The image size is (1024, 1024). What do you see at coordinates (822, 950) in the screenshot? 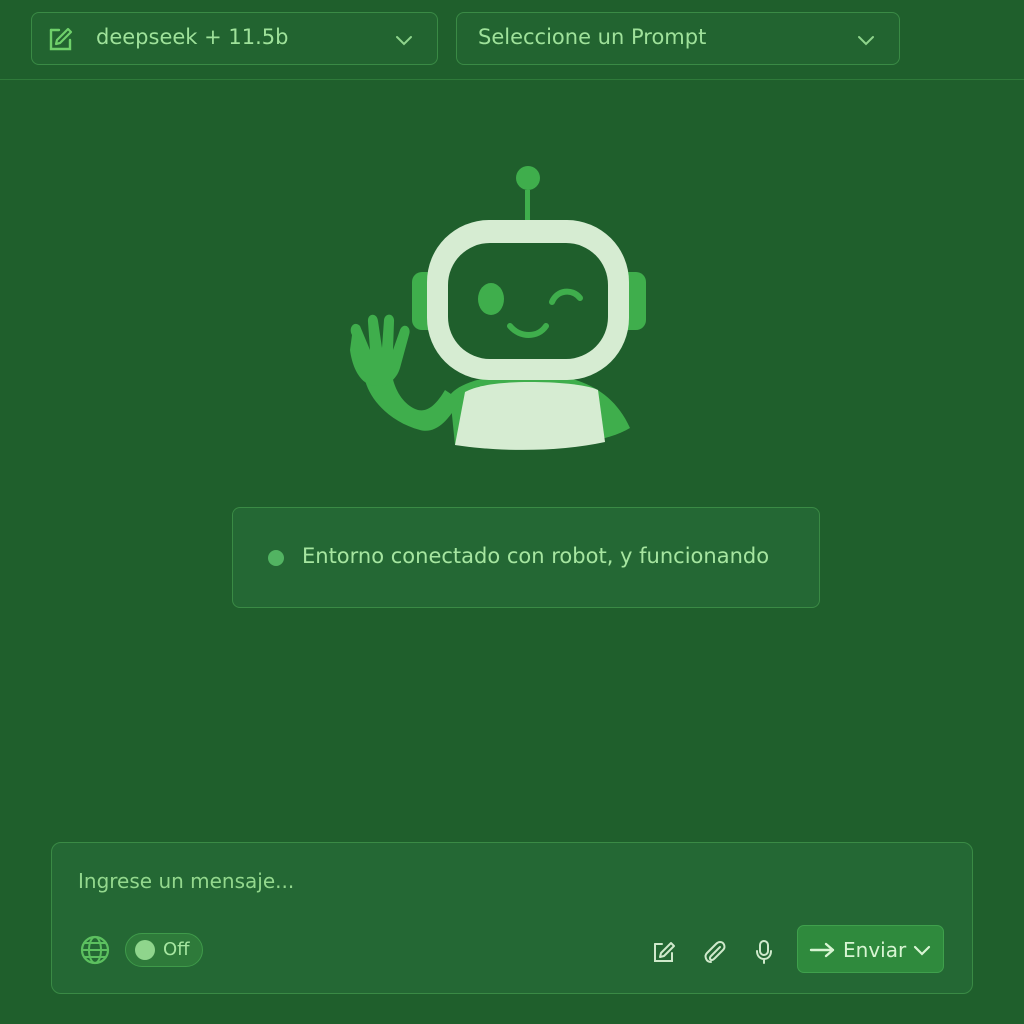
I see `arrow-right-icon` at bounding box center [822, 950].